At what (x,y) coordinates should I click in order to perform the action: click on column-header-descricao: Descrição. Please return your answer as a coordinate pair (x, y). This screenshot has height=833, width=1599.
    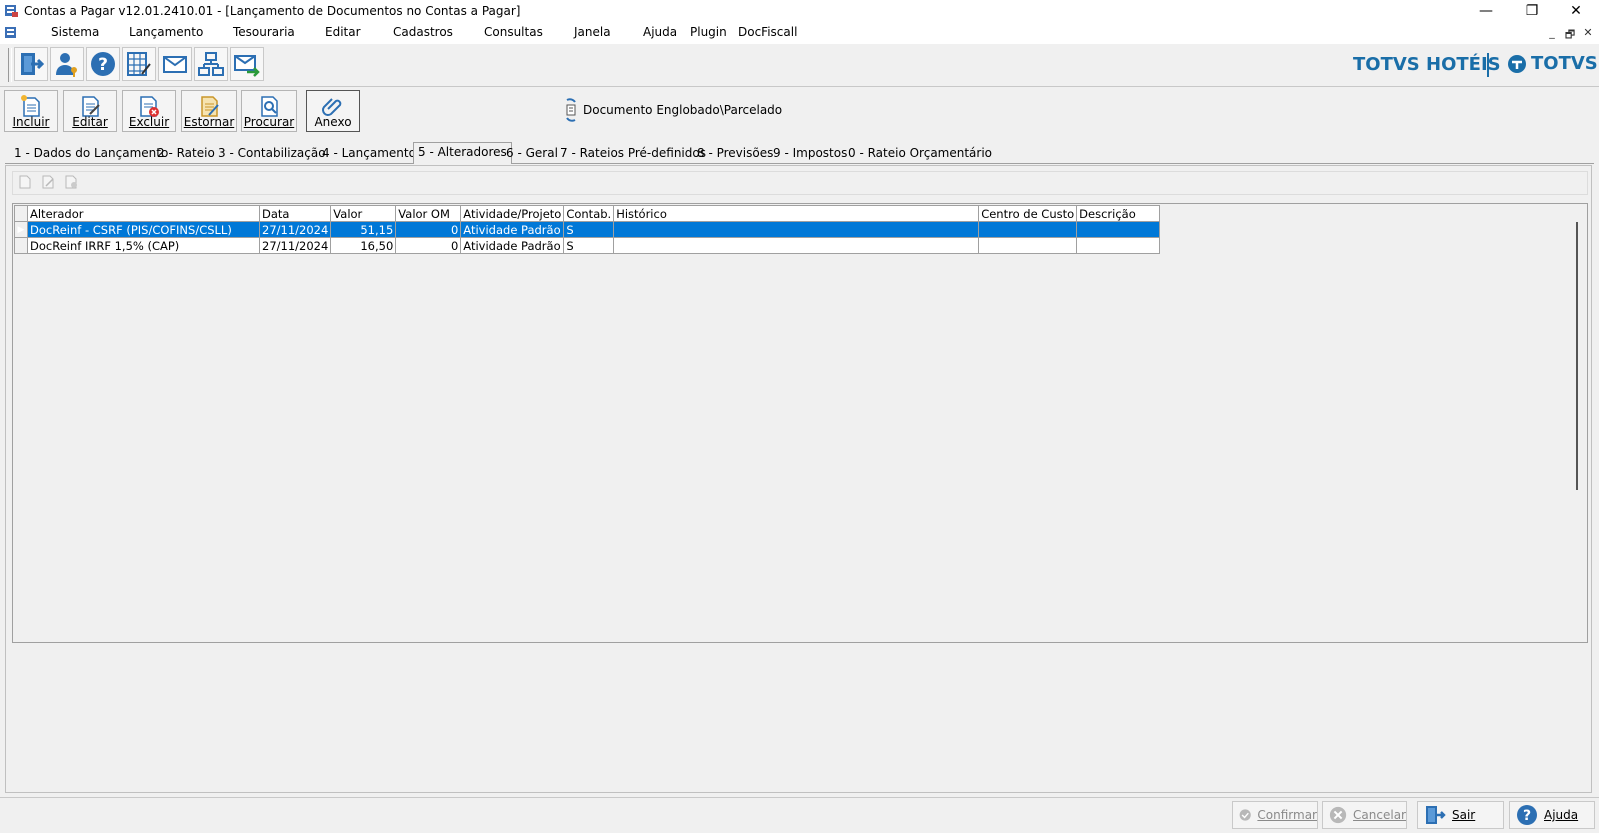
    Looking at the image, I should click on (1118, 213).